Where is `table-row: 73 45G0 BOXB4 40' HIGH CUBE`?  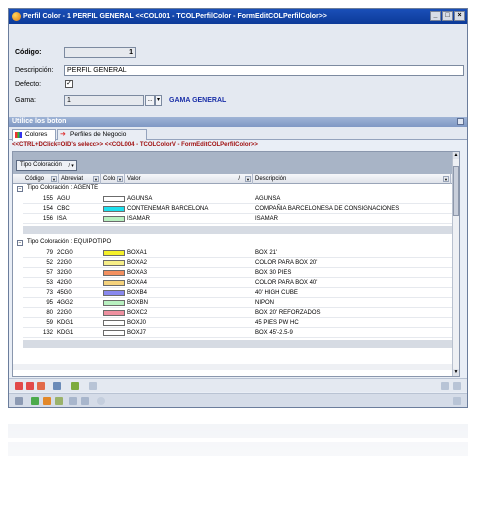 table-row: 73 45G0 BOXB4 40' HIGH CUBE is located at coordinates (241, 293).